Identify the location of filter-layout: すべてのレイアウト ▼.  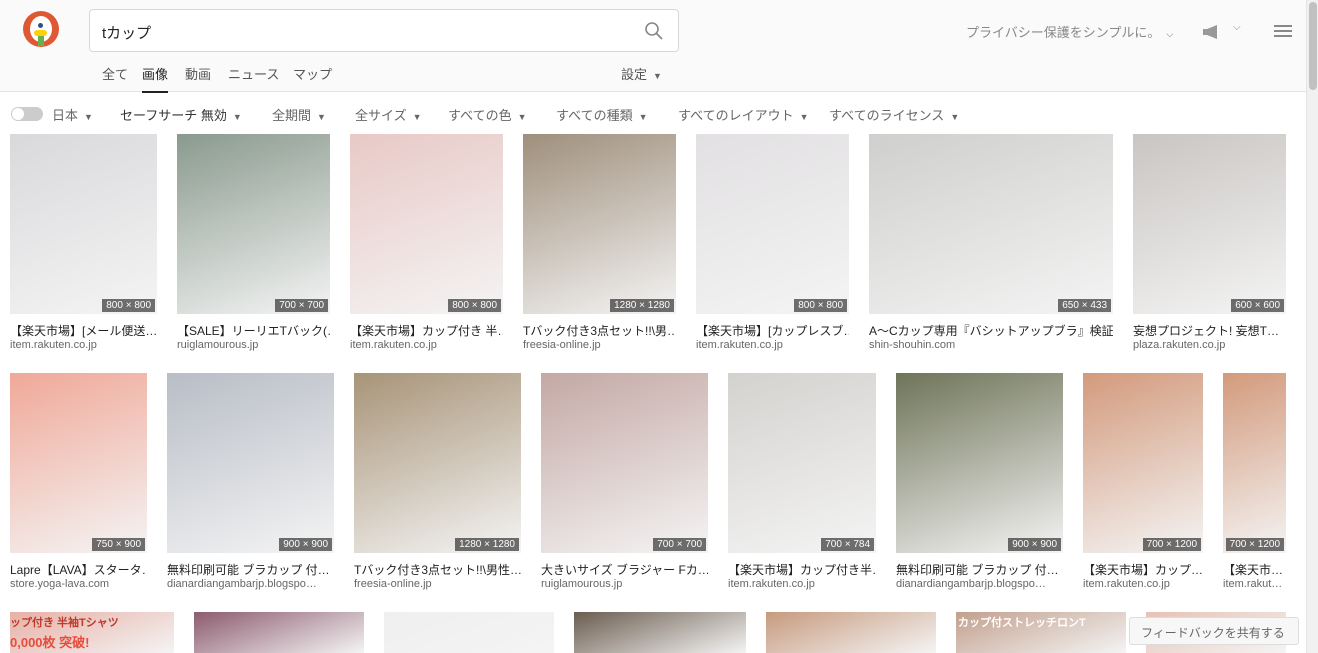
(743, 114).